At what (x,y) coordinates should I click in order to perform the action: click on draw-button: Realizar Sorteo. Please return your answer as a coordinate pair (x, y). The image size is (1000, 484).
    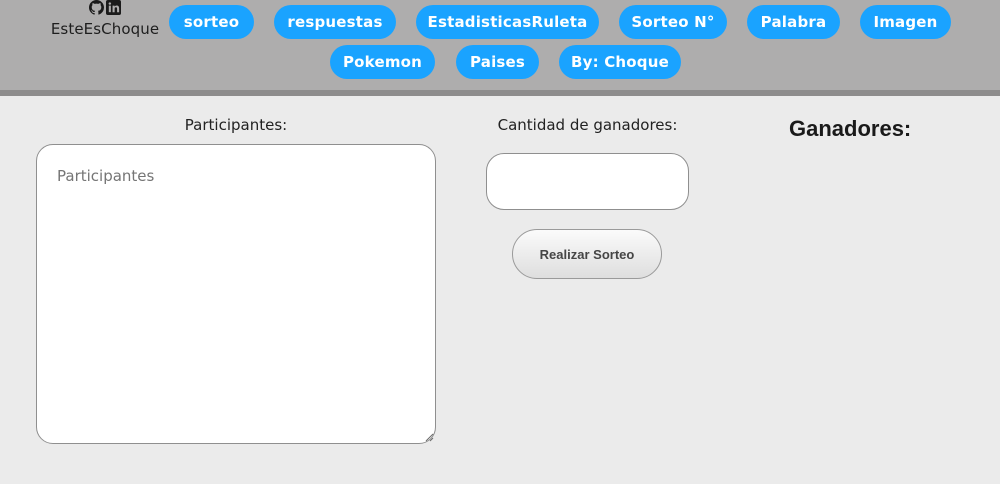
    Looking at the image, I should click on (587, 254).